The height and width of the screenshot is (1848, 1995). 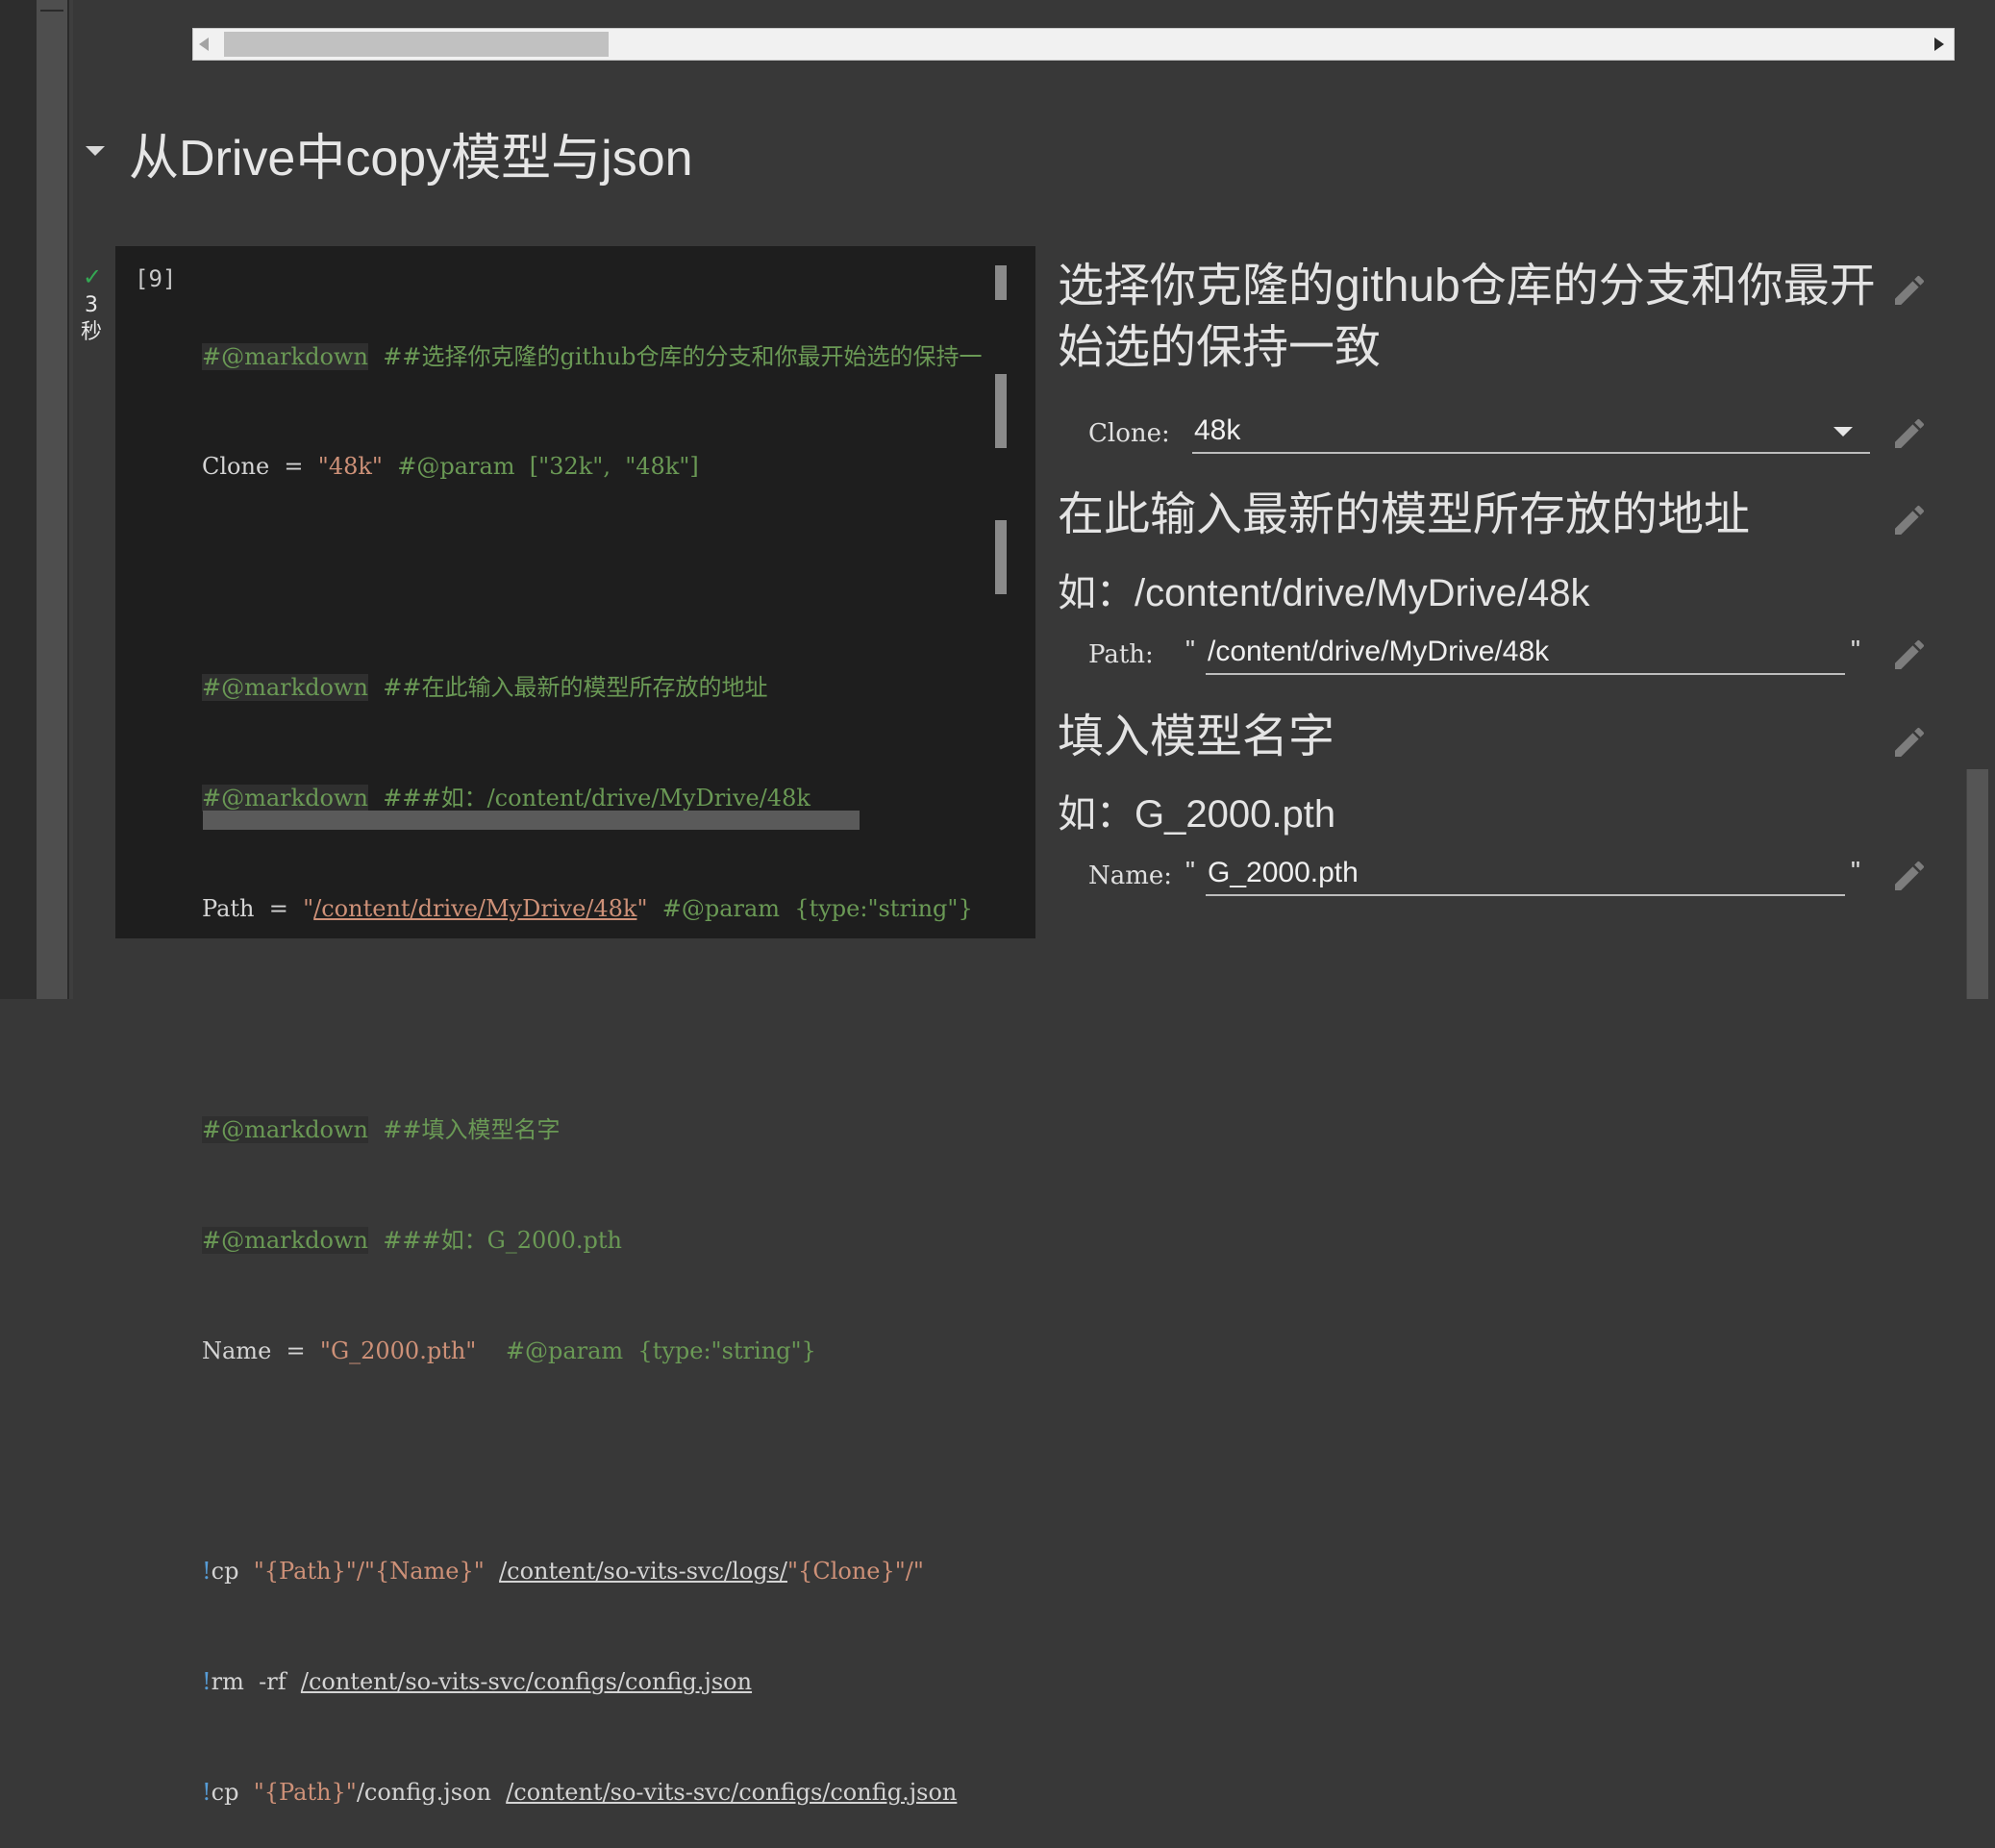 What do you see at coordinates (51, 6) in the screenshot?
I see `rail-tick` at bounding box center [51, 6].